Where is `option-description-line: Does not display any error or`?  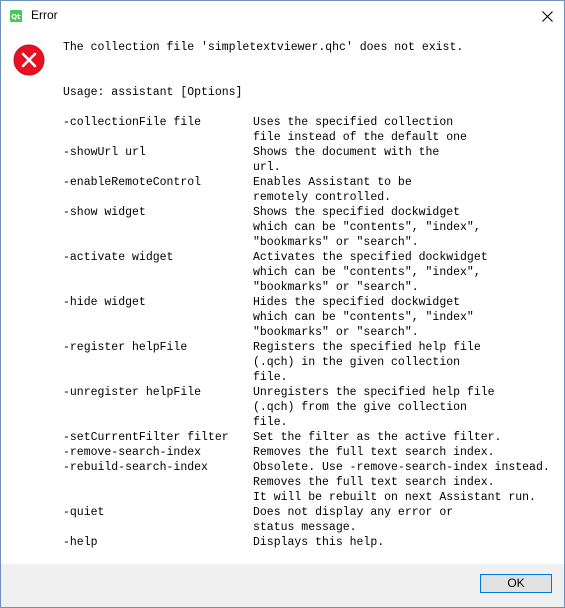 option-description-line: Does not display any error or is located at coordinates (353, 512).